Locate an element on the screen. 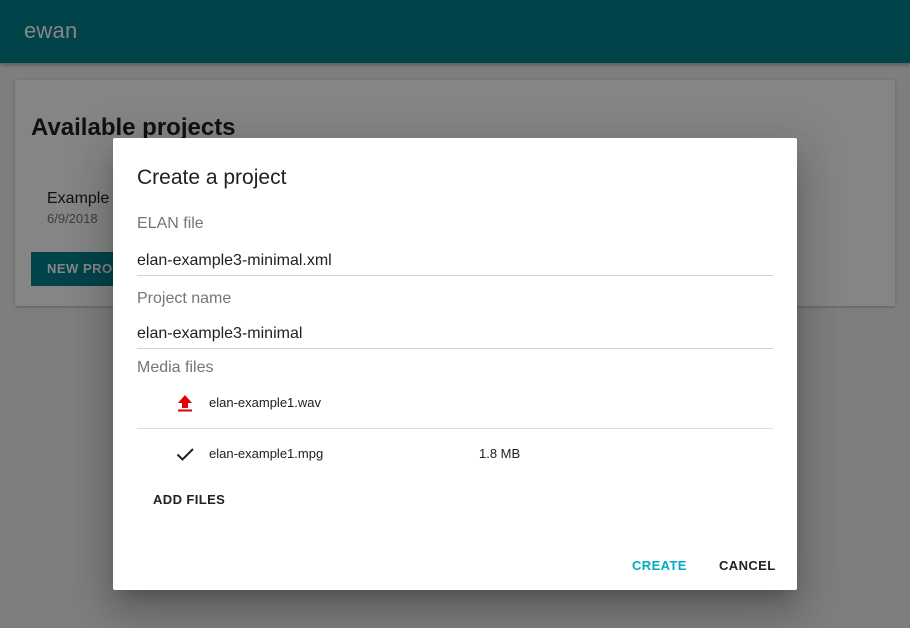 The height and width of the screenshot is (628, 910). media-file-row: elan-example1.mpg 1.8 MB is located at coordinates (455, 454).